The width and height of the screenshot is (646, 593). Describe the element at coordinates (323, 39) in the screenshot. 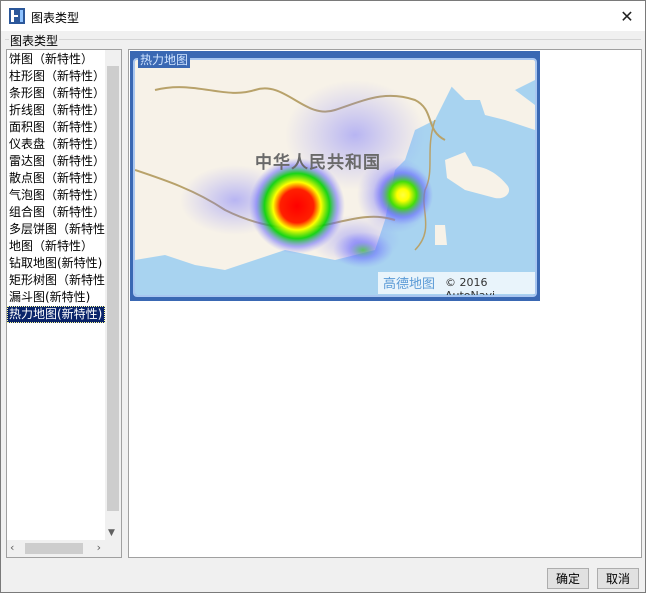

I see `group-divider` at that location.